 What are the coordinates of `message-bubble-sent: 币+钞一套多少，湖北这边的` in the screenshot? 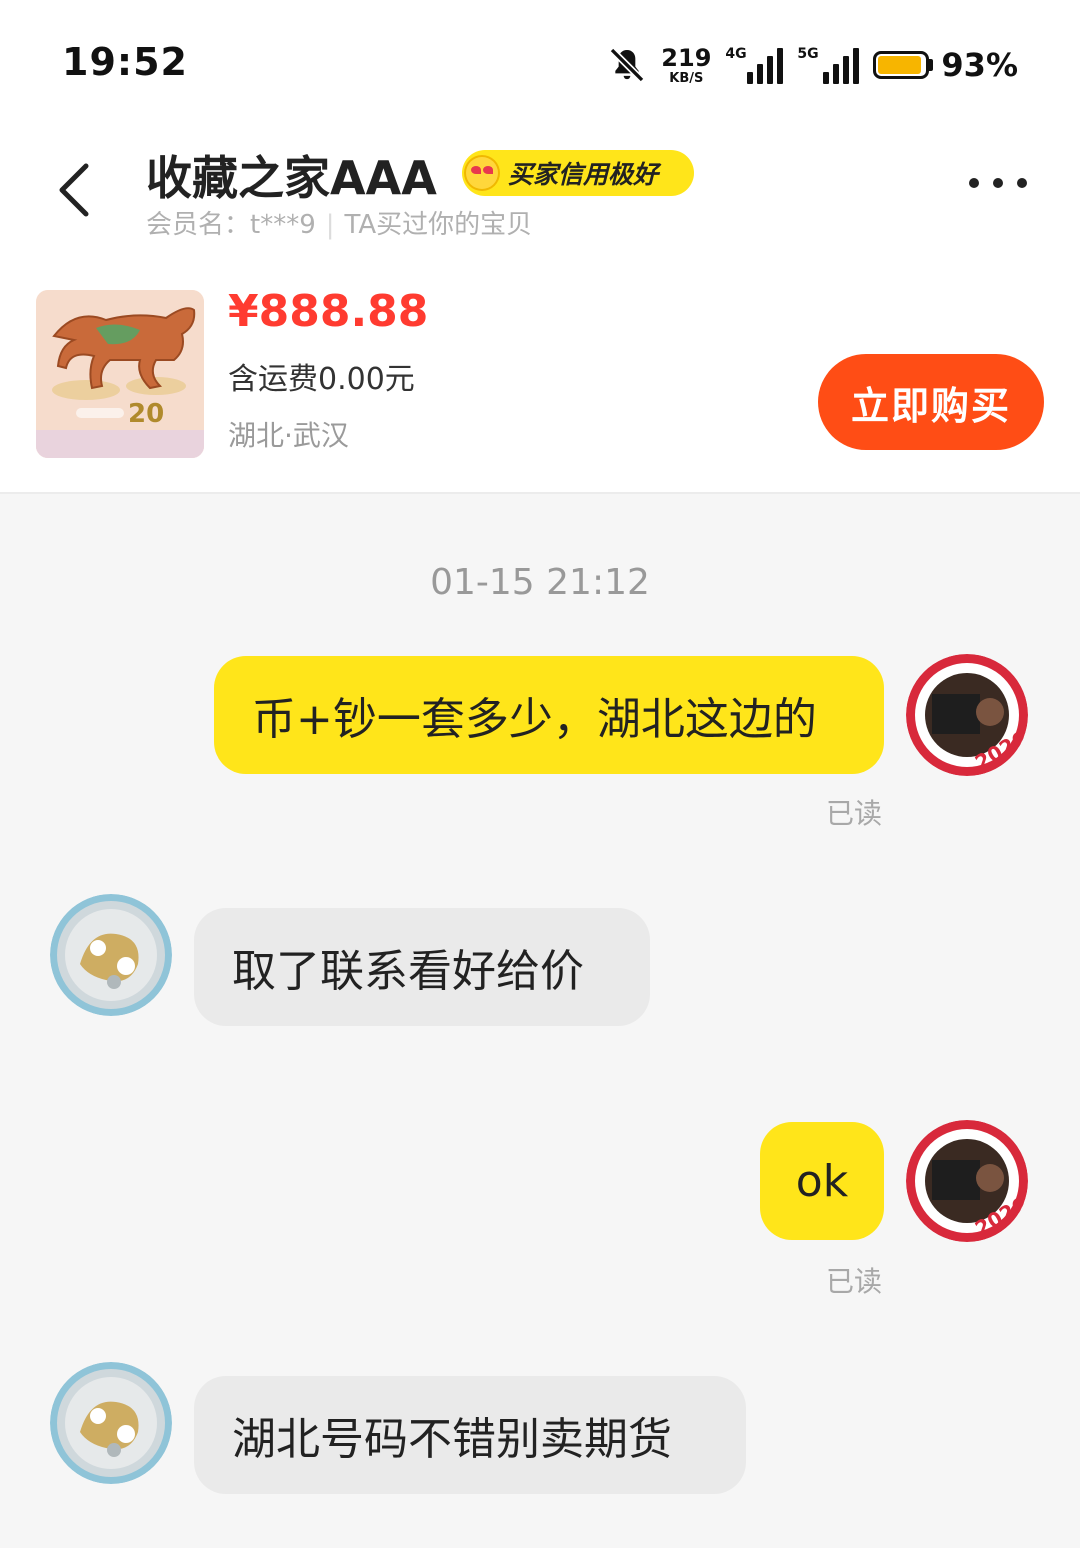 It's located at (549, 715).